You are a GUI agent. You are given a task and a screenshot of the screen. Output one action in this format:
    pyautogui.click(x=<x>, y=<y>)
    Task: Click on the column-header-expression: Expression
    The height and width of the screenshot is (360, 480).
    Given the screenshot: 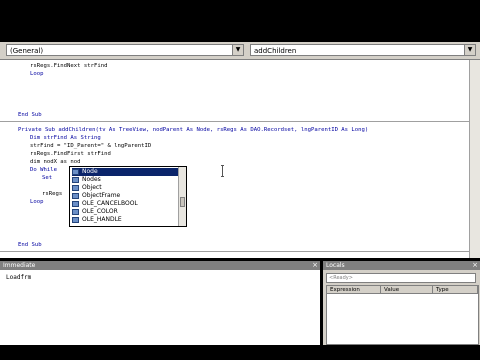 What is the action you would take?
    pyautogui.click(x=354, y=290)
    